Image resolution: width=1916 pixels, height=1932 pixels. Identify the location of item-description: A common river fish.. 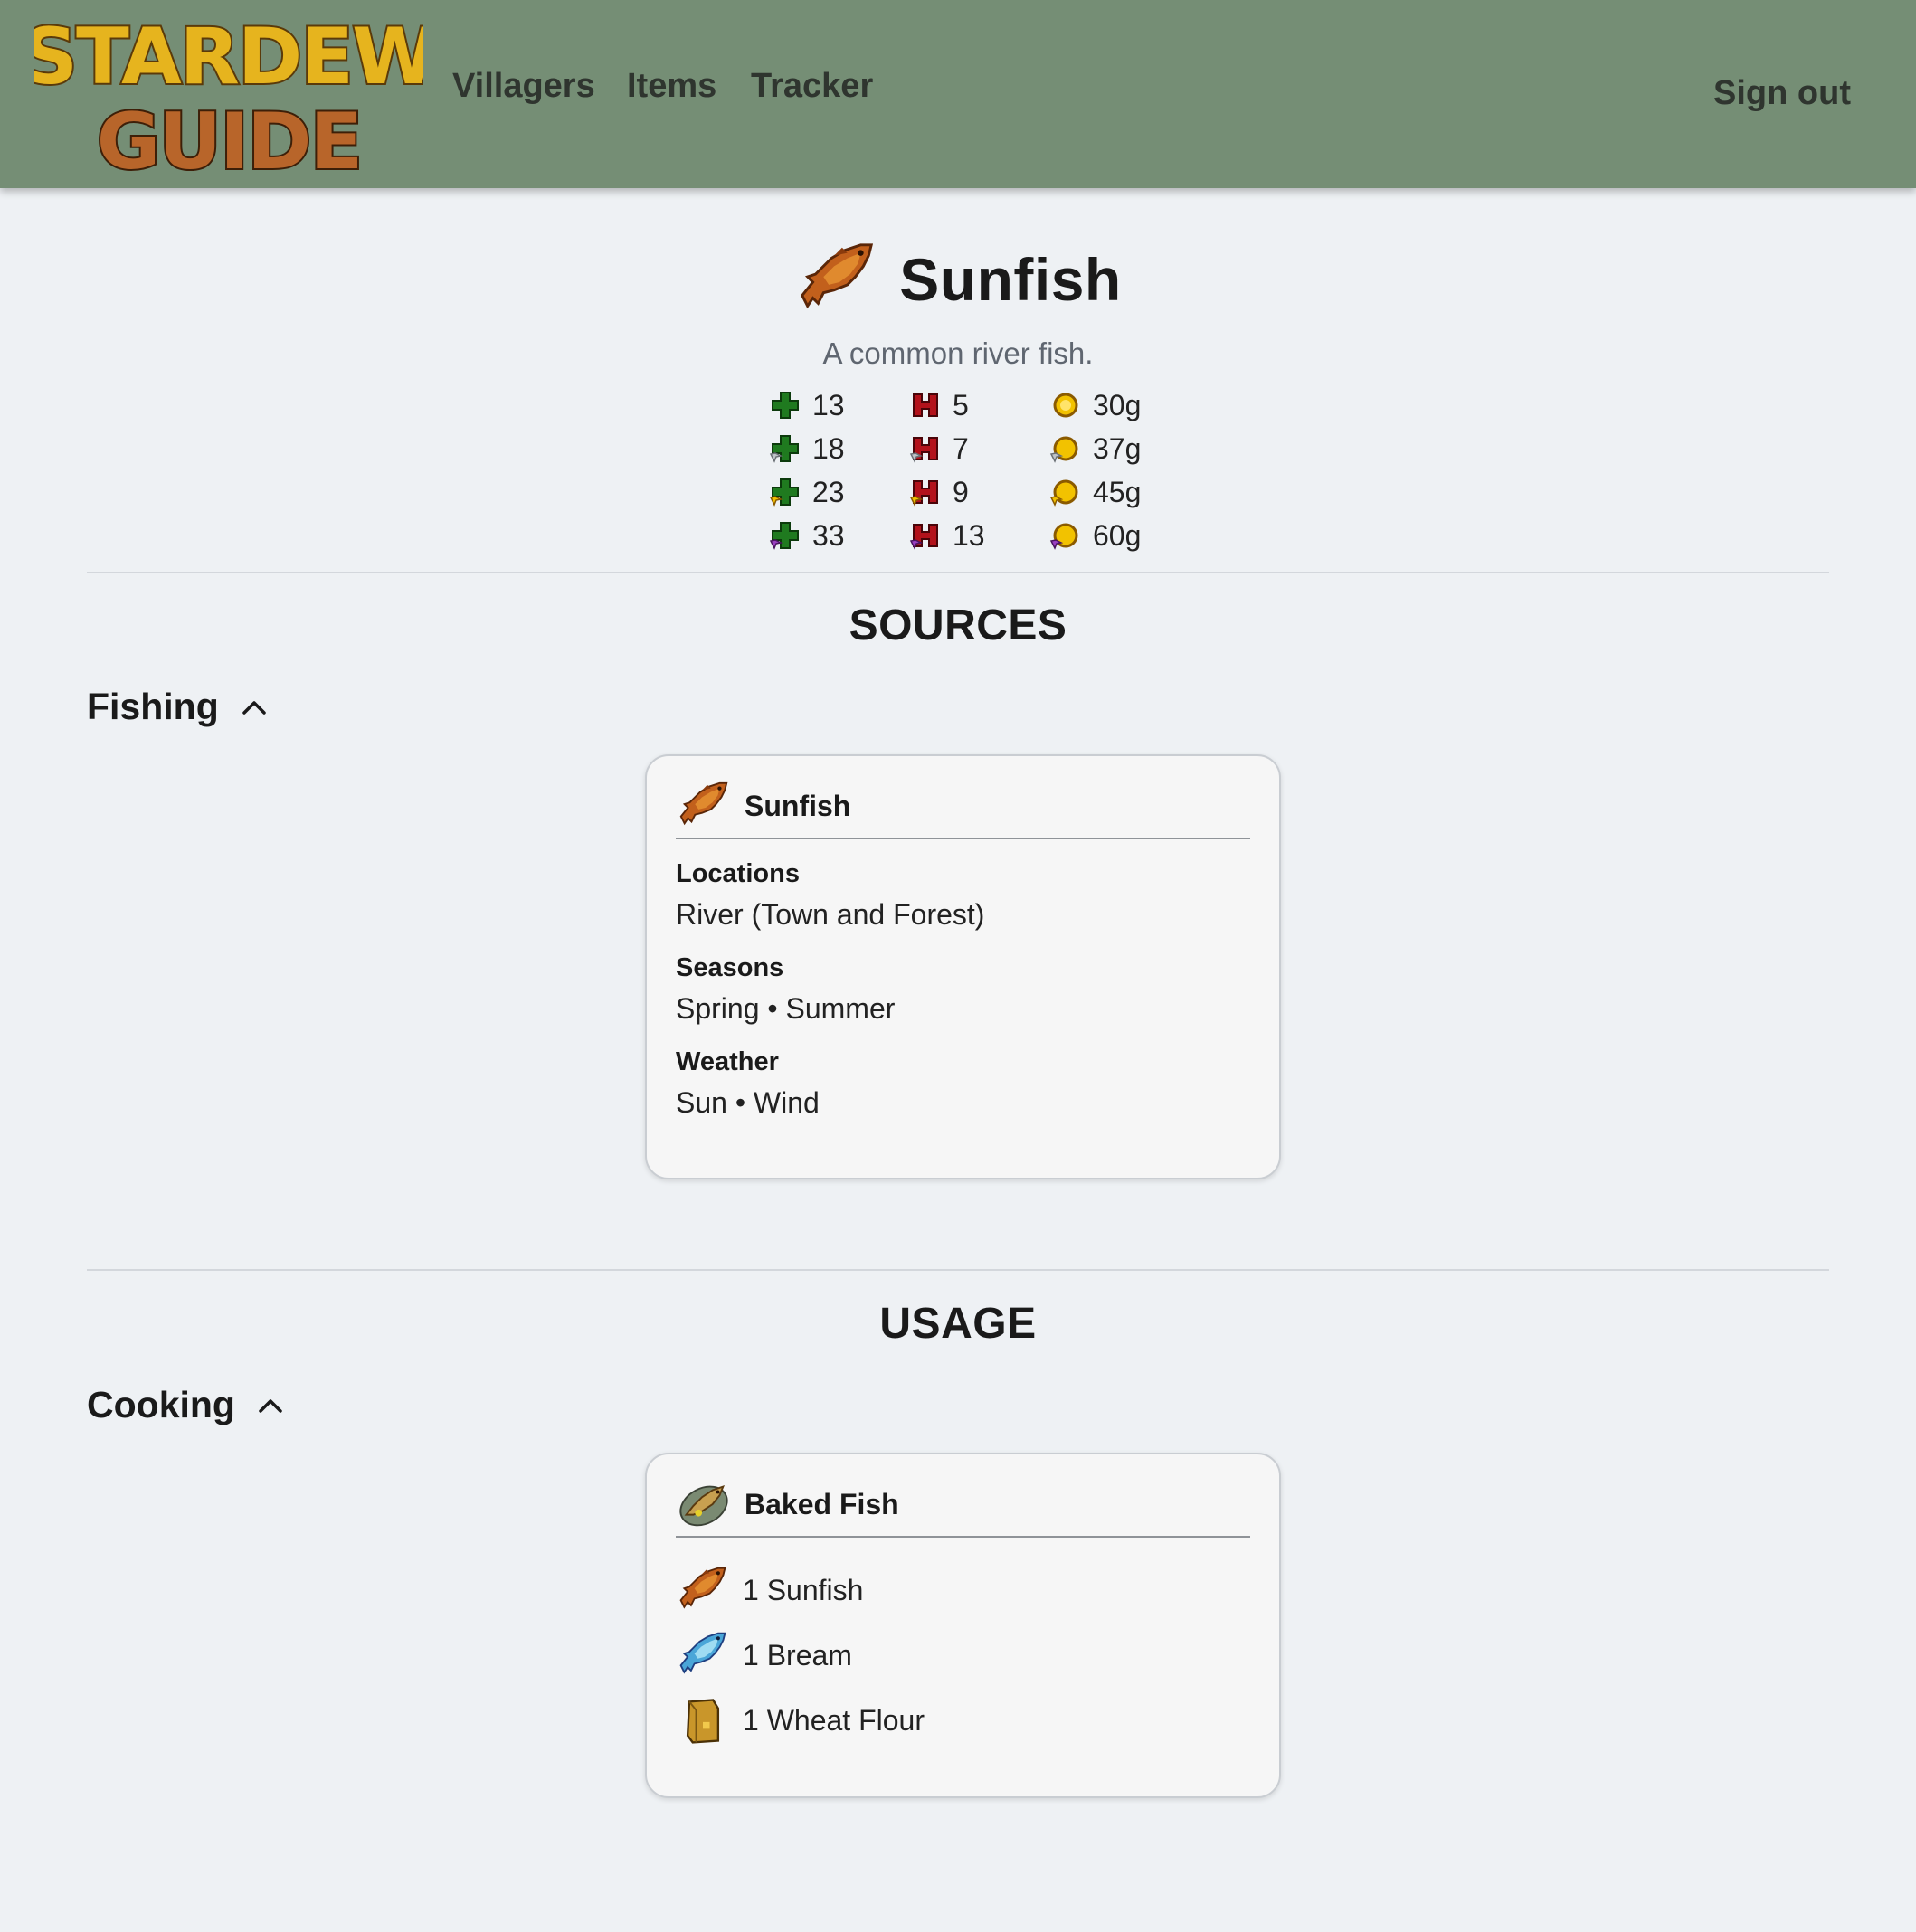
(958, 353).